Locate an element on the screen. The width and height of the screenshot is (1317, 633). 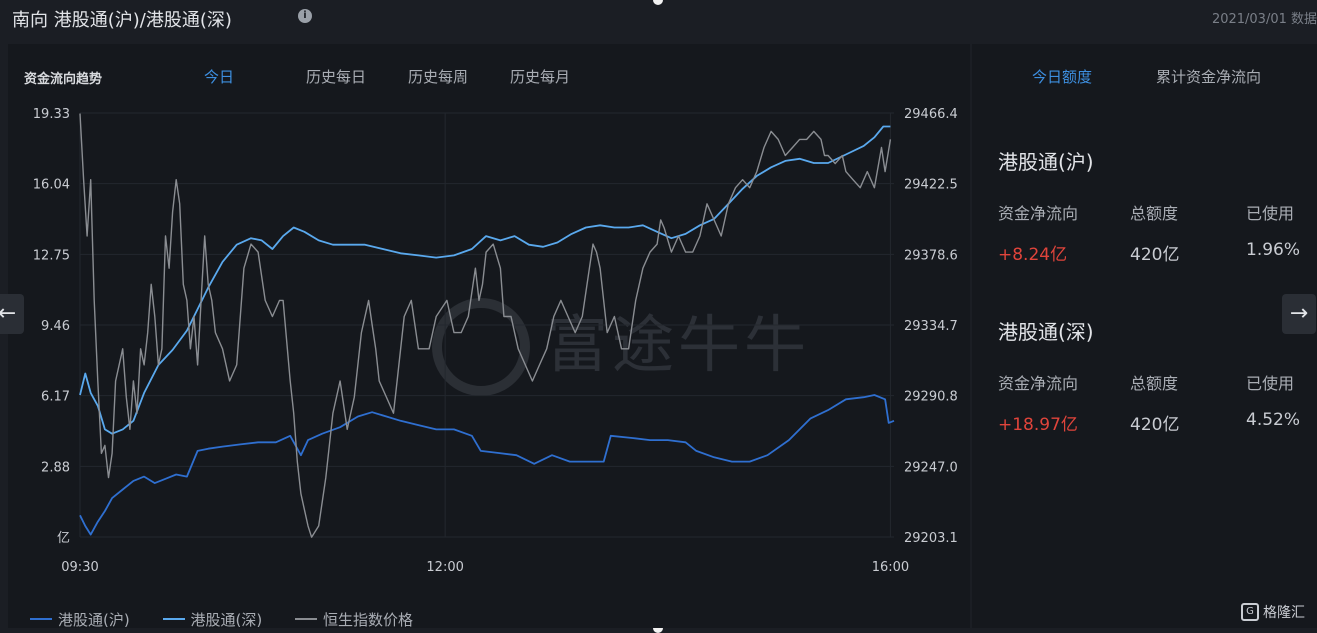
x-tick-label: 16:00 is located at coordinates (890, 567).